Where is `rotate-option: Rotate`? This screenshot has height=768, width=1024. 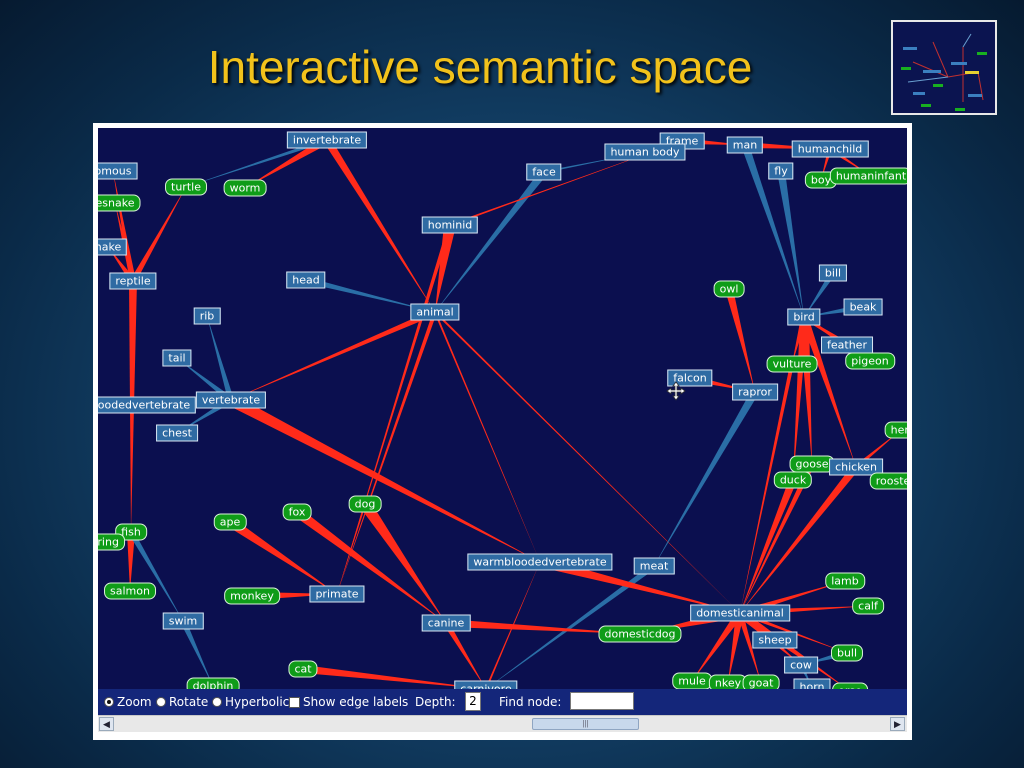
rotate-option: Rotate is located at coordinates (182, 702).